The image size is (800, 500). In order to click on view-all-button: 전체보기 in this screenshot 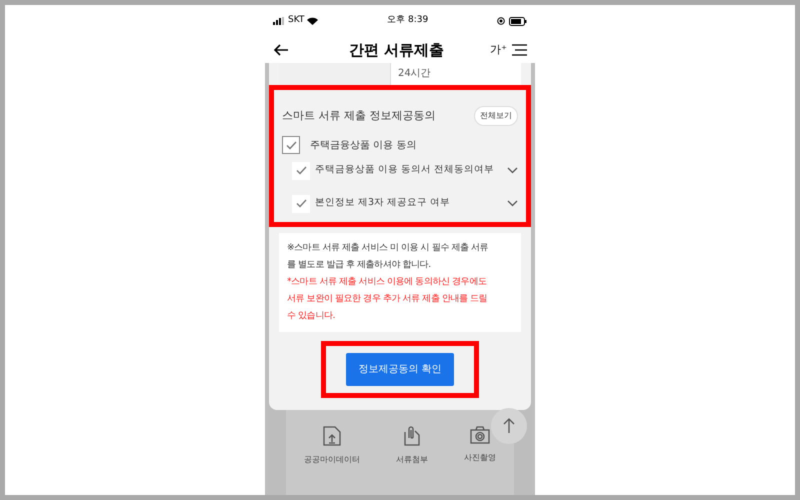, I will do `click(496, 116)`.